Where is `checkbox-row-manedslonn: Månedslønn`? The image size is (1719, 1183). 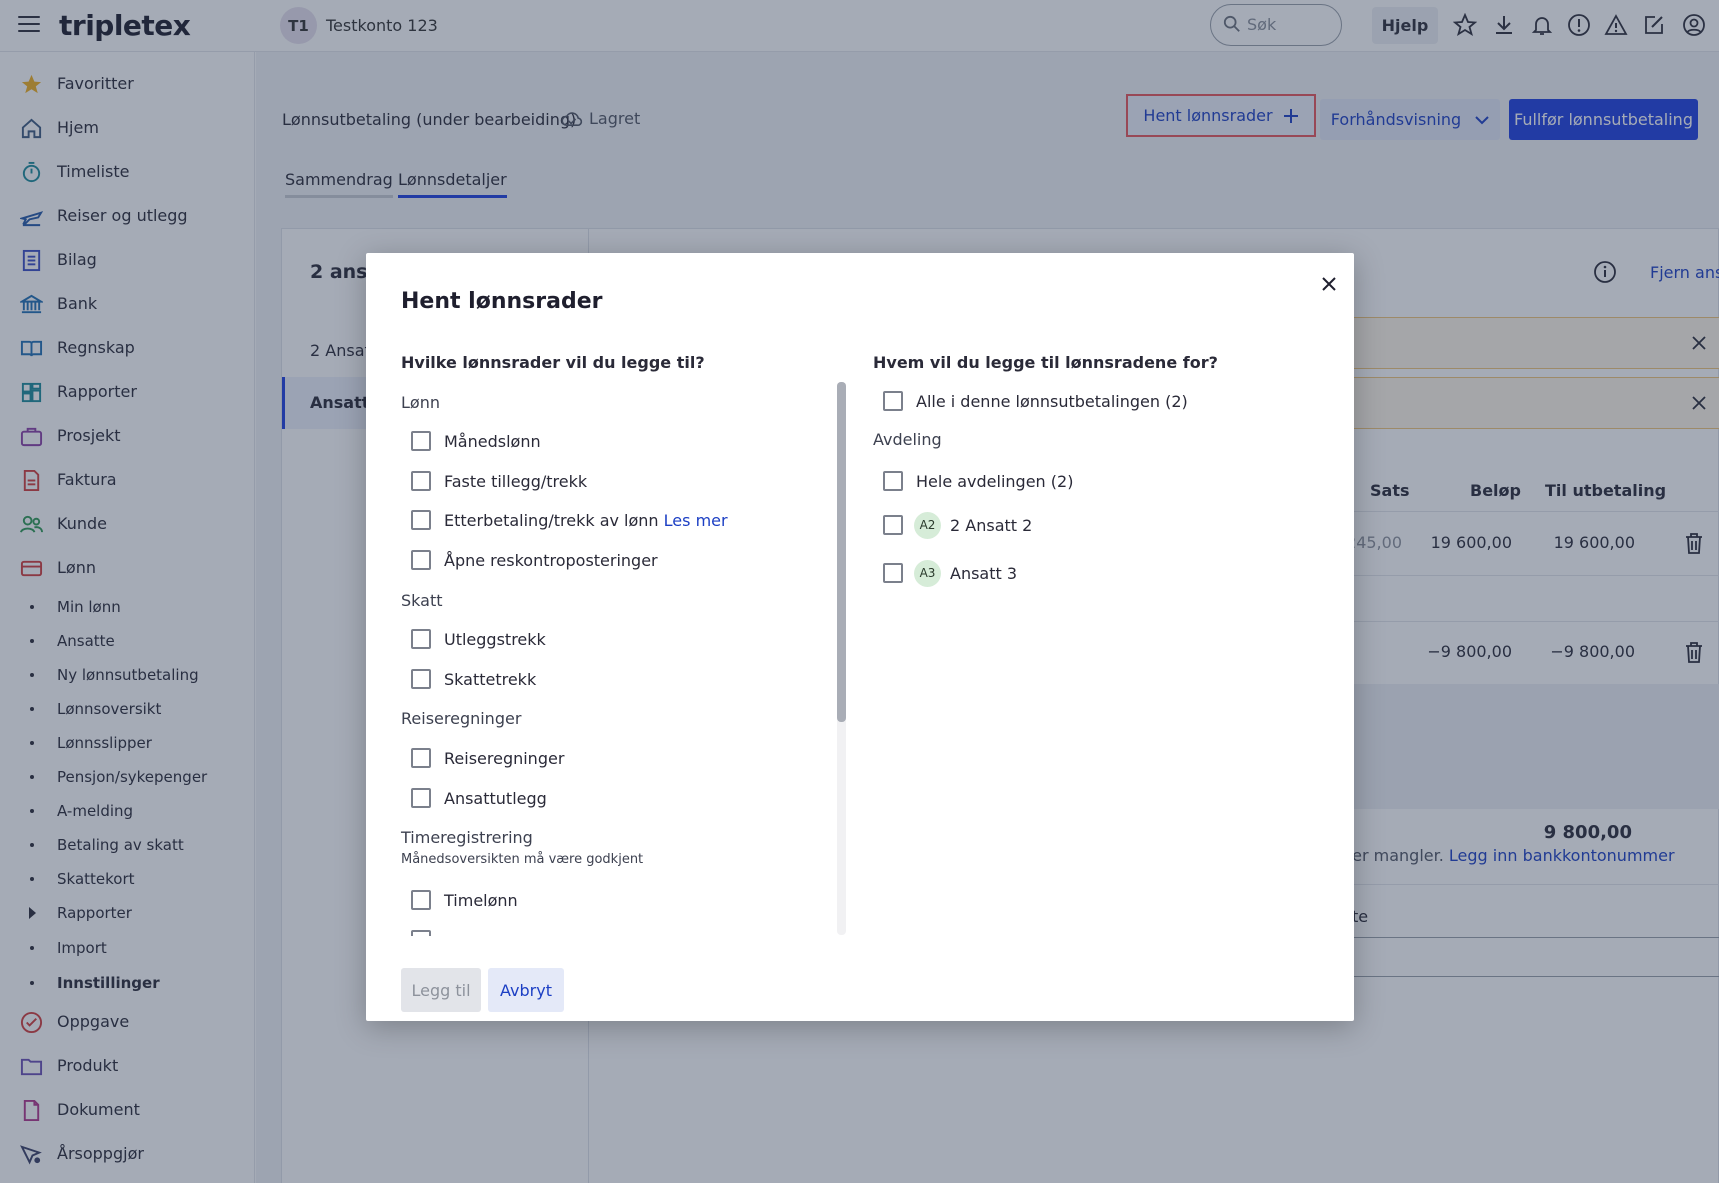
checkbox-row-manedslonn: Månedslønn is located at coordinates (476, 441).